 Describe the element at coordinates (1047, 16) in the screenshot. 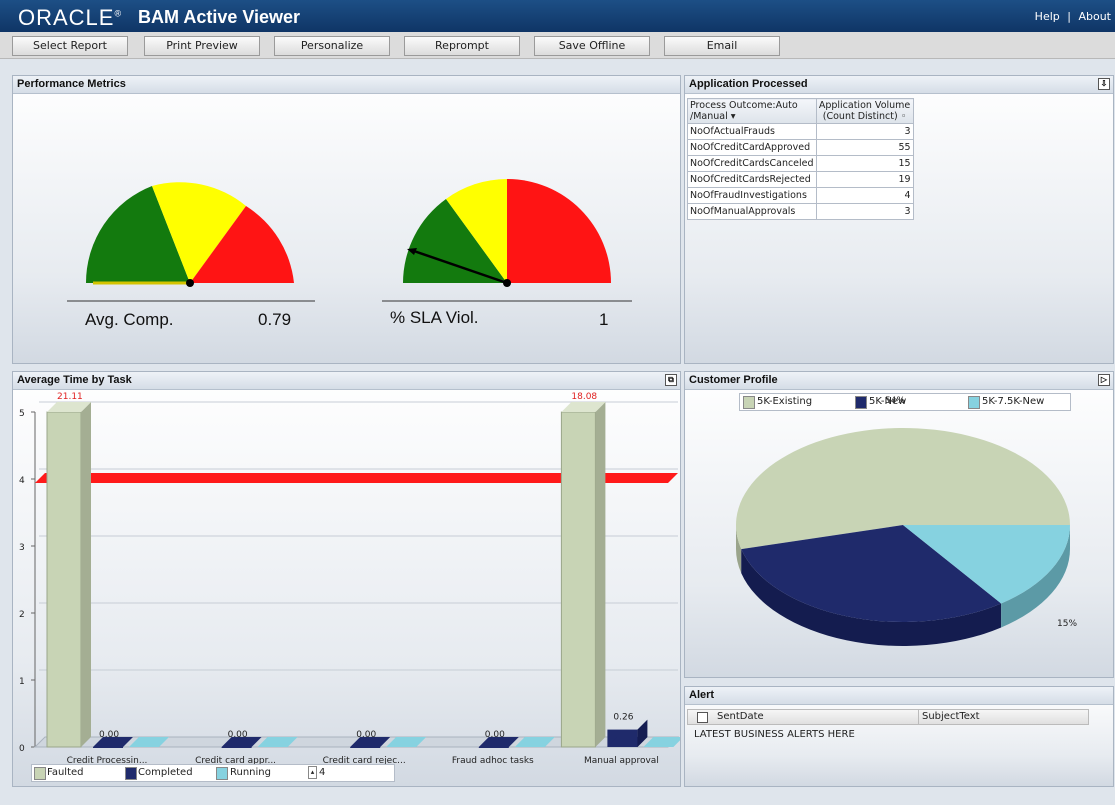

I see `help-link: Help` at that location.